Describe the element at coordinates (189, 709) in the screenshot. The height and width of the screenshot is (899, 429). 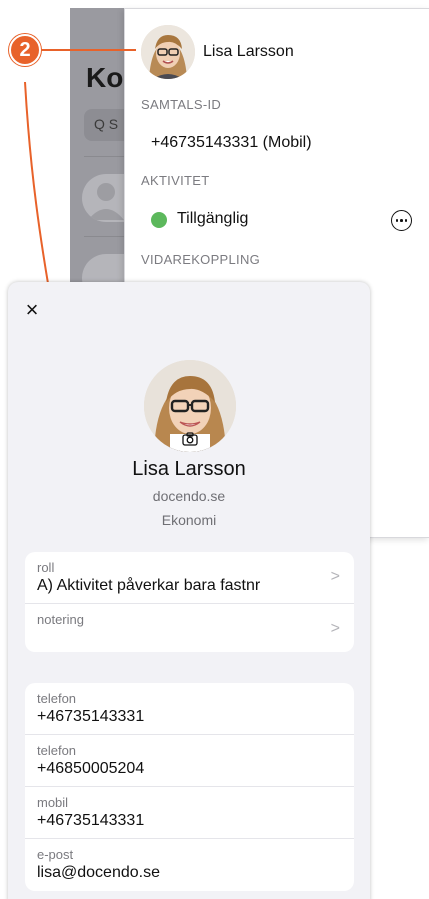
I see `list-item-phone: telefon +46735143331` at that location.